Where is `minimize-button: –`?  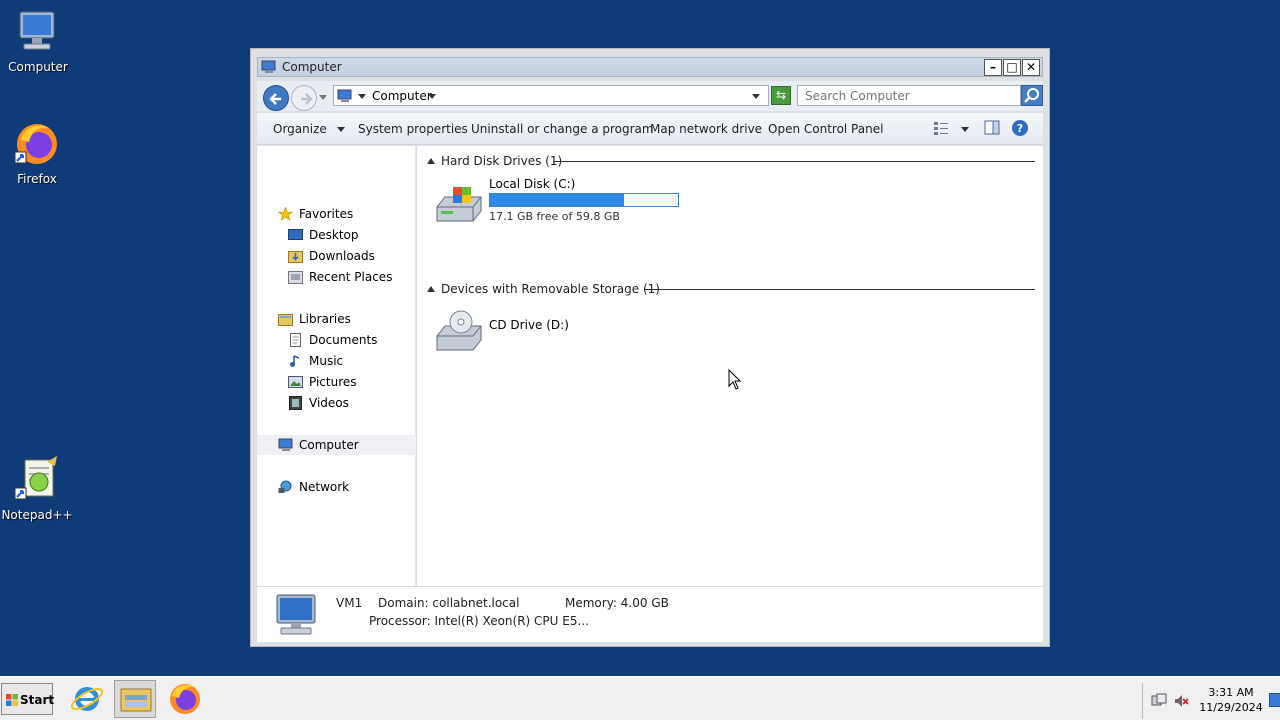
minimize-button: – is located at coordinates (993, 67).